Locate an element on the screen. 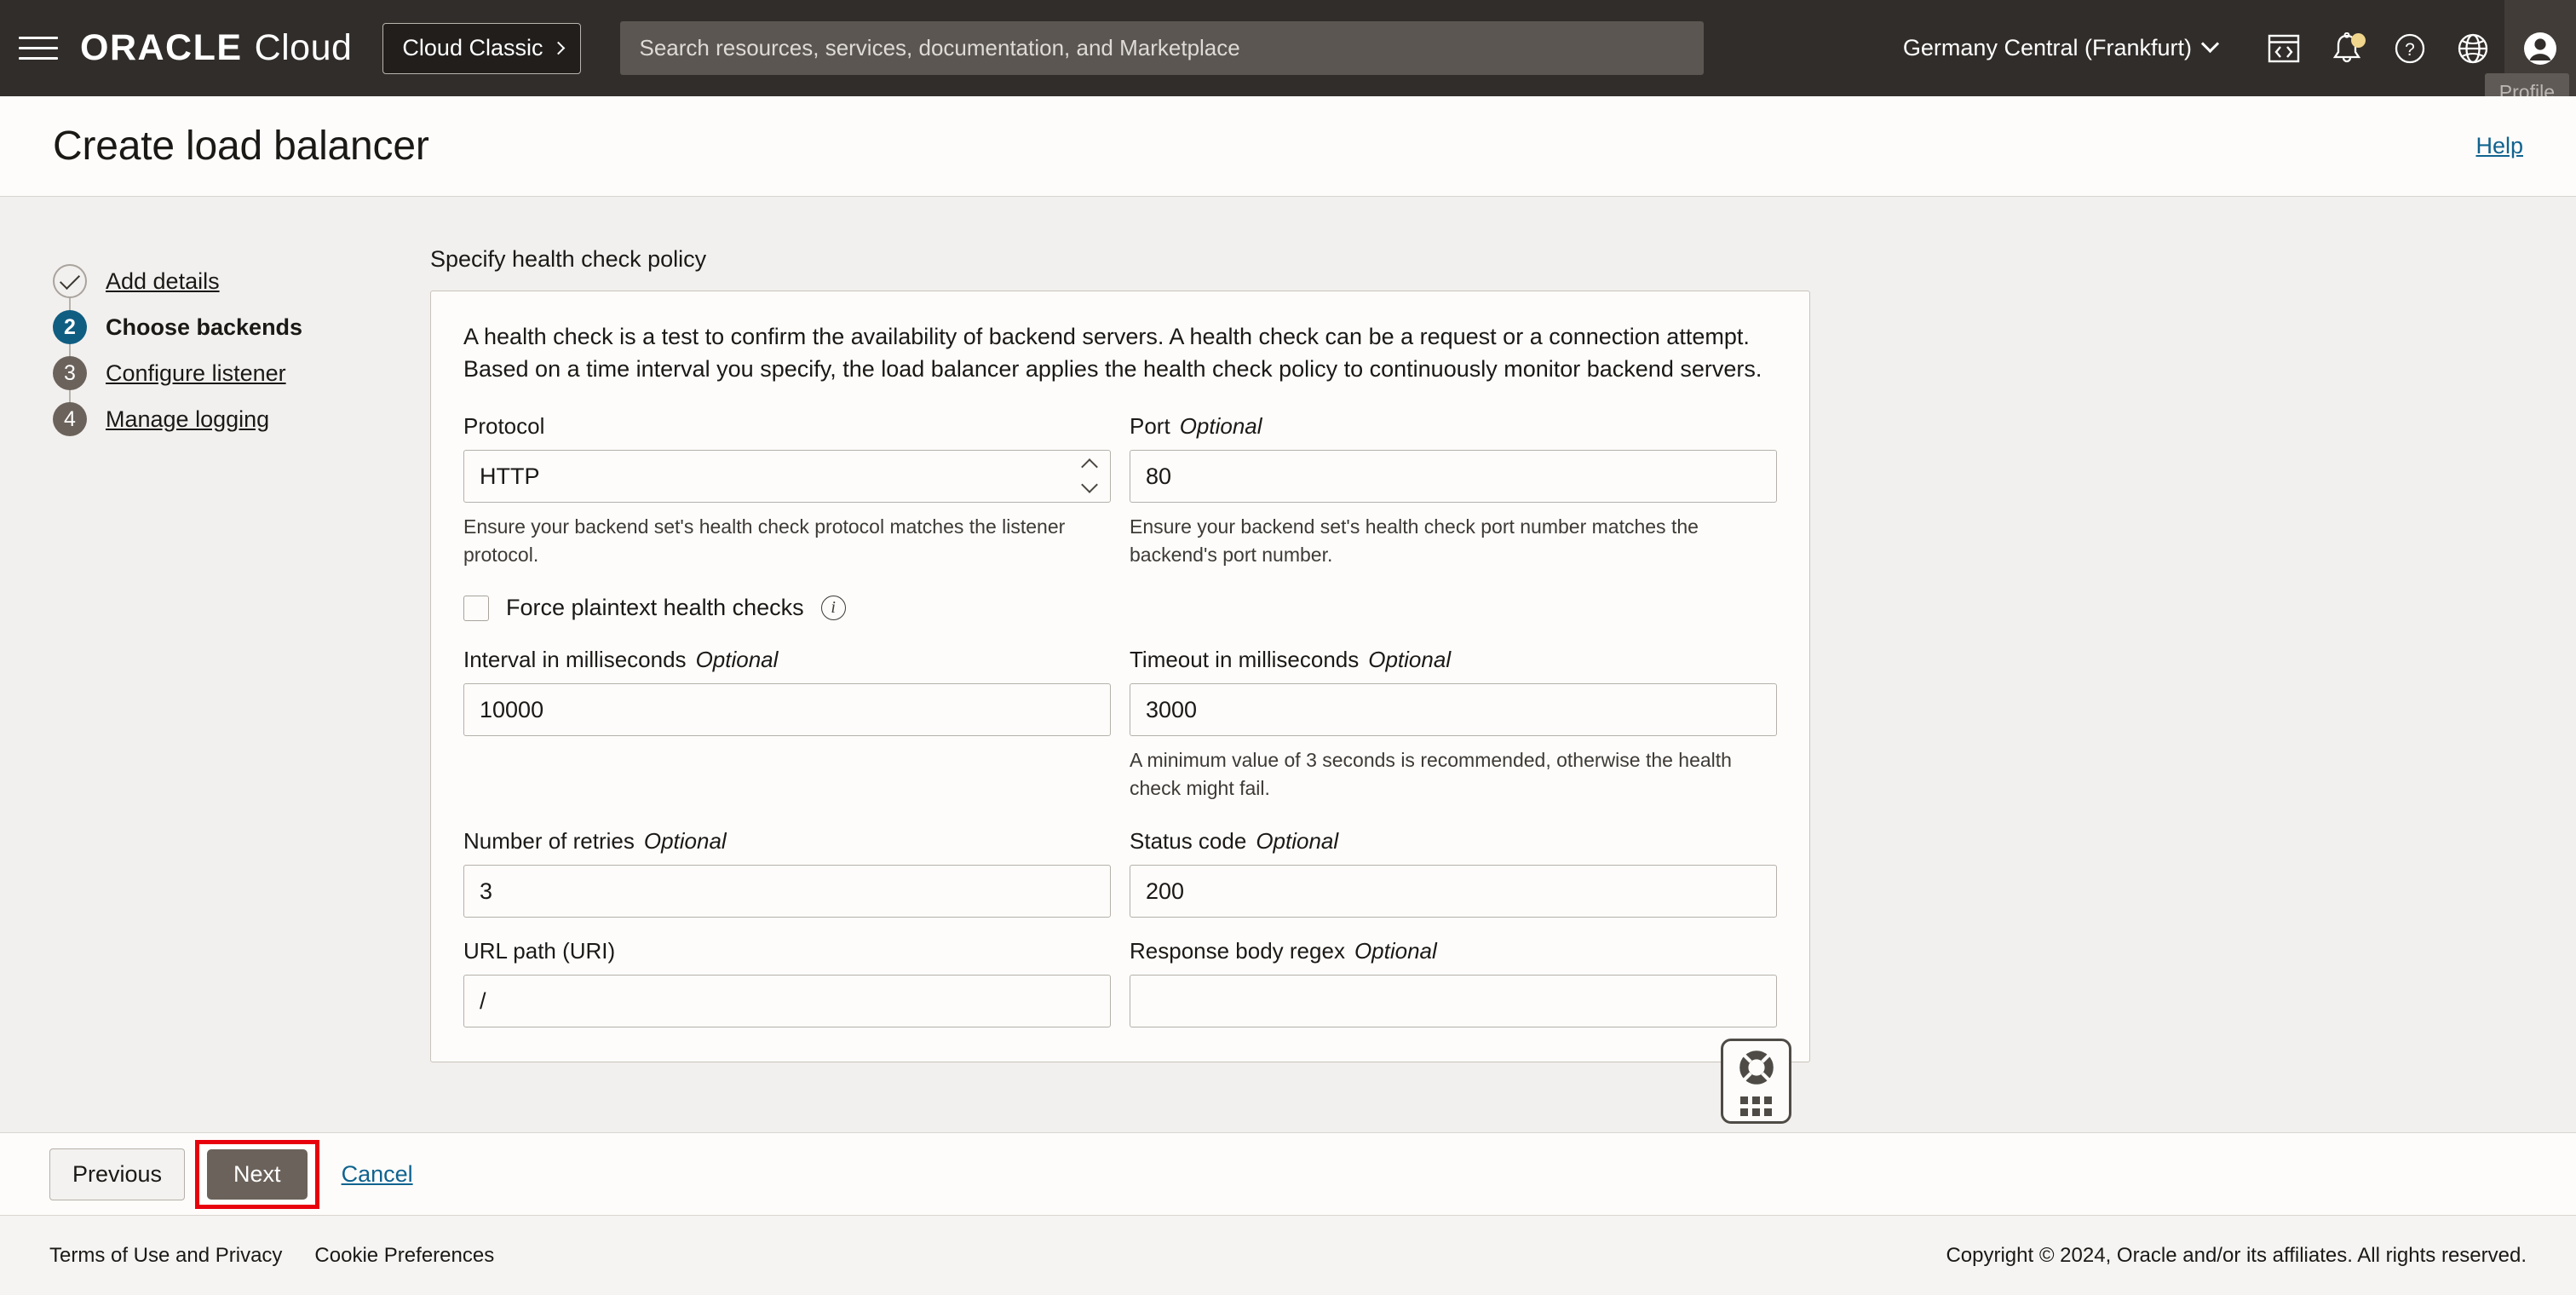  protocol-select is located at coordinates (787, 476).